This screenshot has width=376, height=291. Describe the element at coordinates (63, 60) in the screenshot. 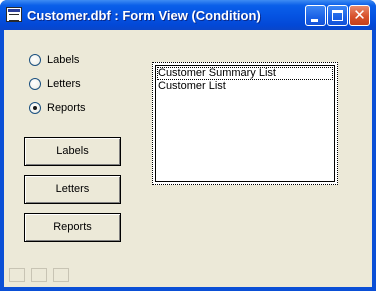

I see `radio-label: Labels` at that location.